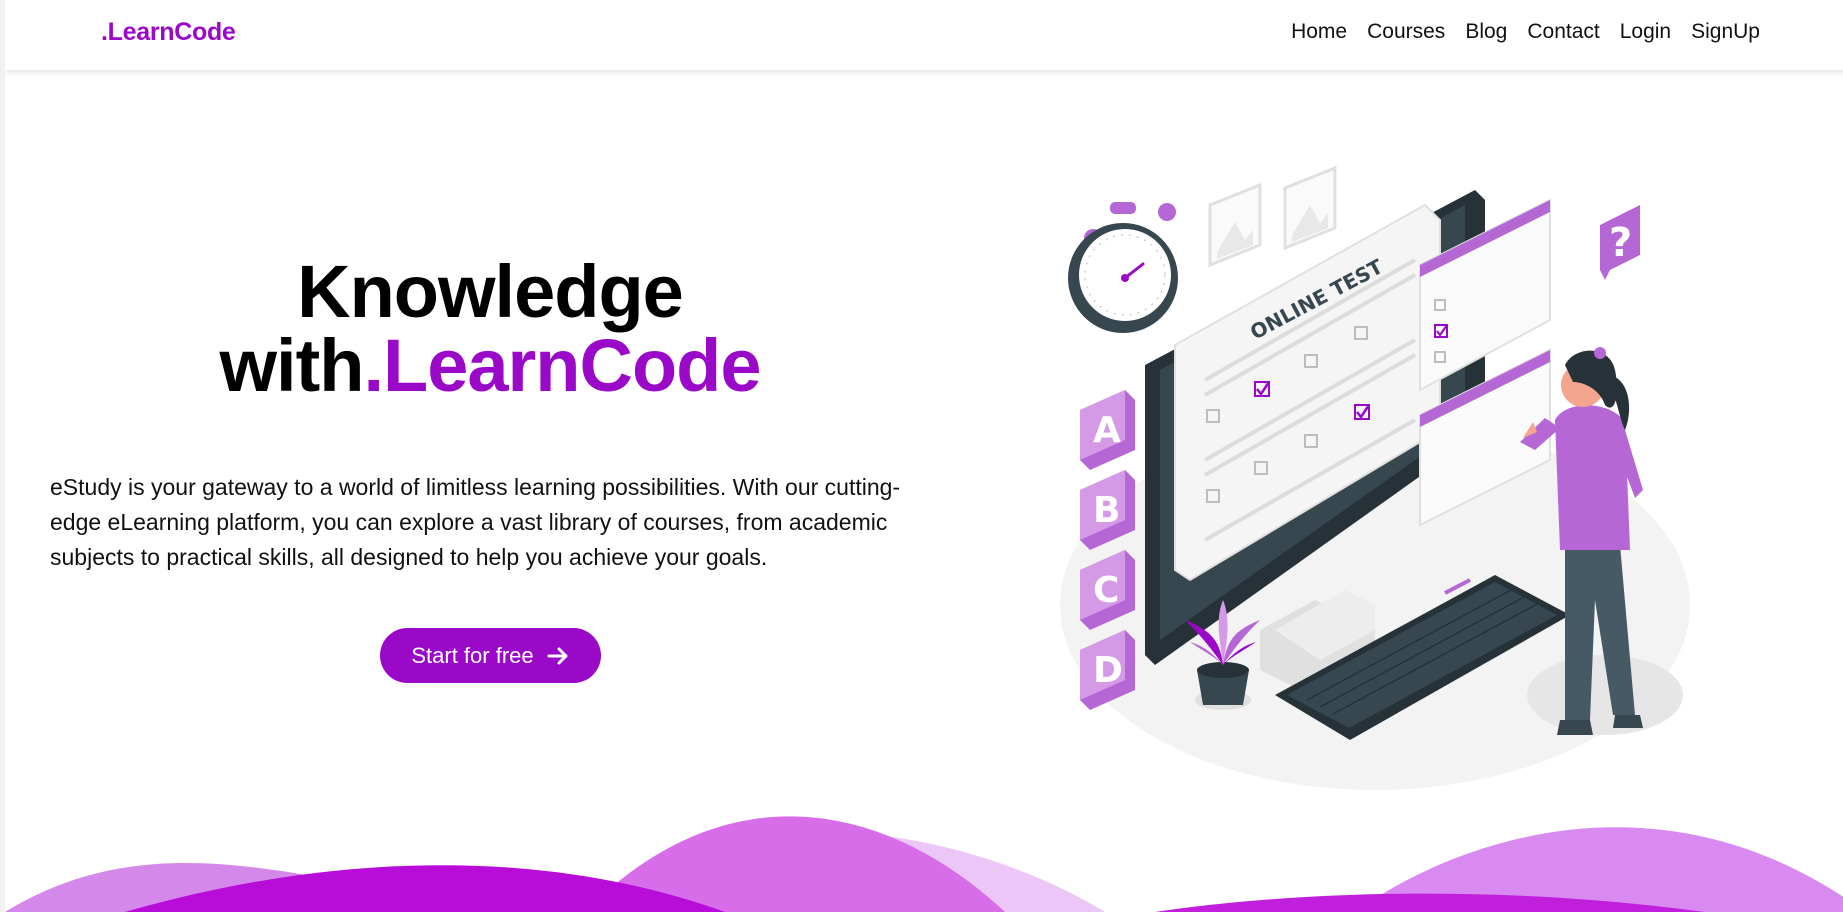 Image resolution: width=1843 pixels, height=912 pixels. I want to click on hero-title-line1: Knowledge, so click(490, 291).